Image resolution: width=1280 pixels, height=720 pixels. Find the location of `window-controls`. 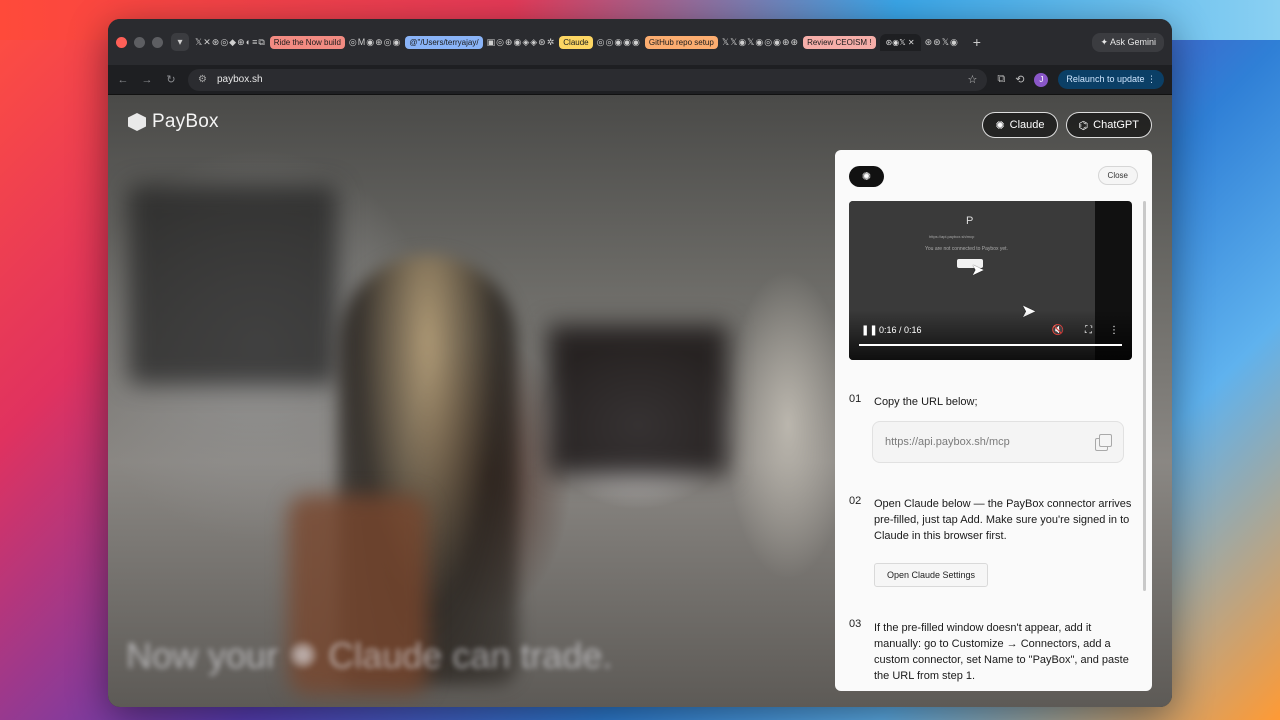

window-controls is located at coordinates (139, 42).